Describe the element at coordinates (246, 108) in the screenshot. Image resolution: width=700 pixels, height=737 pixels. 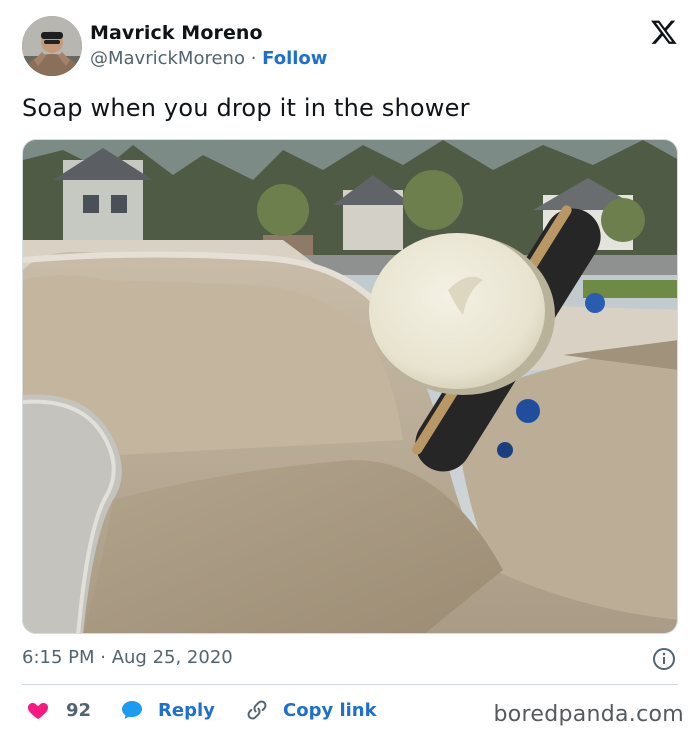
I see `tweet-text: Soap when you drop it in the shower` at that location.